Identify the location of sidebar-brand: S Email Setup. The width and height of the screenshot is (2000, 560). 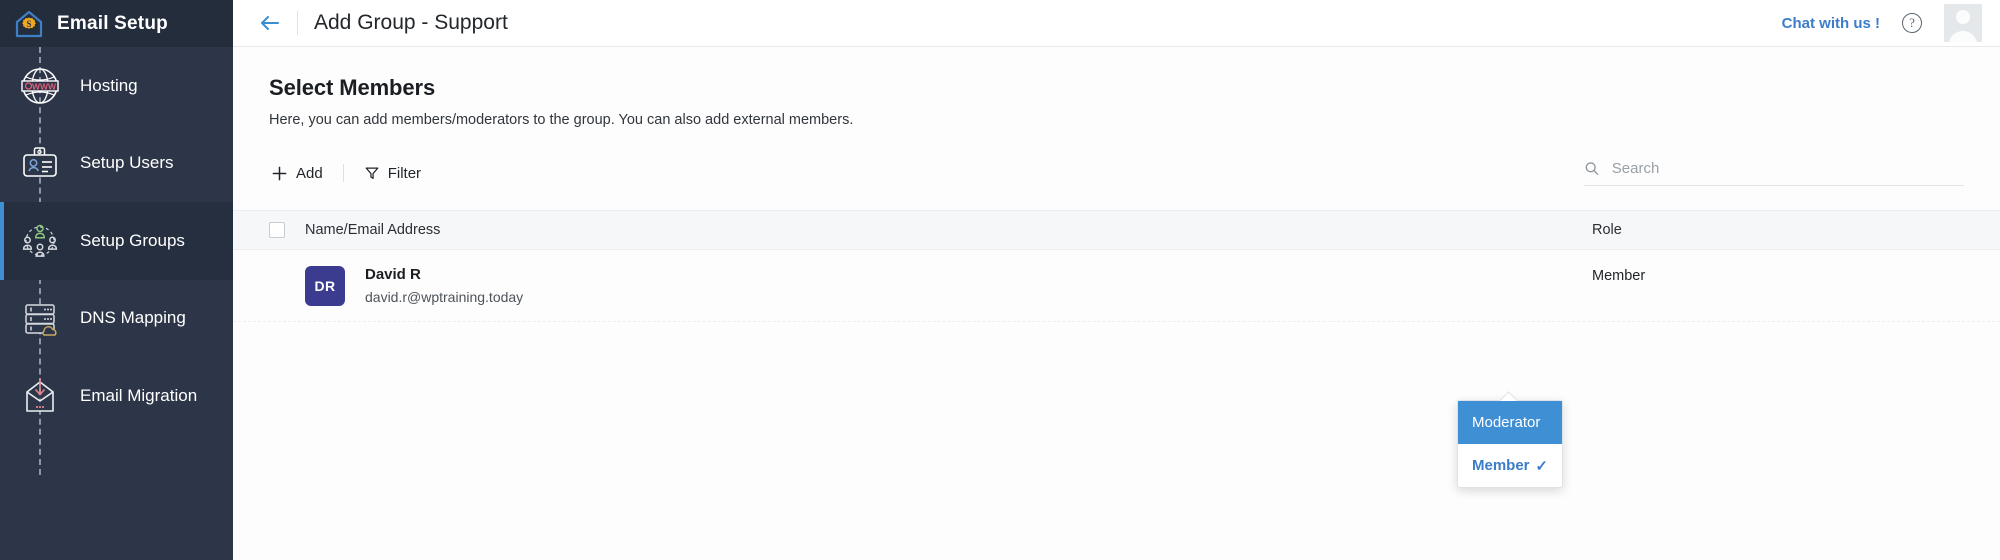
(116, 23).